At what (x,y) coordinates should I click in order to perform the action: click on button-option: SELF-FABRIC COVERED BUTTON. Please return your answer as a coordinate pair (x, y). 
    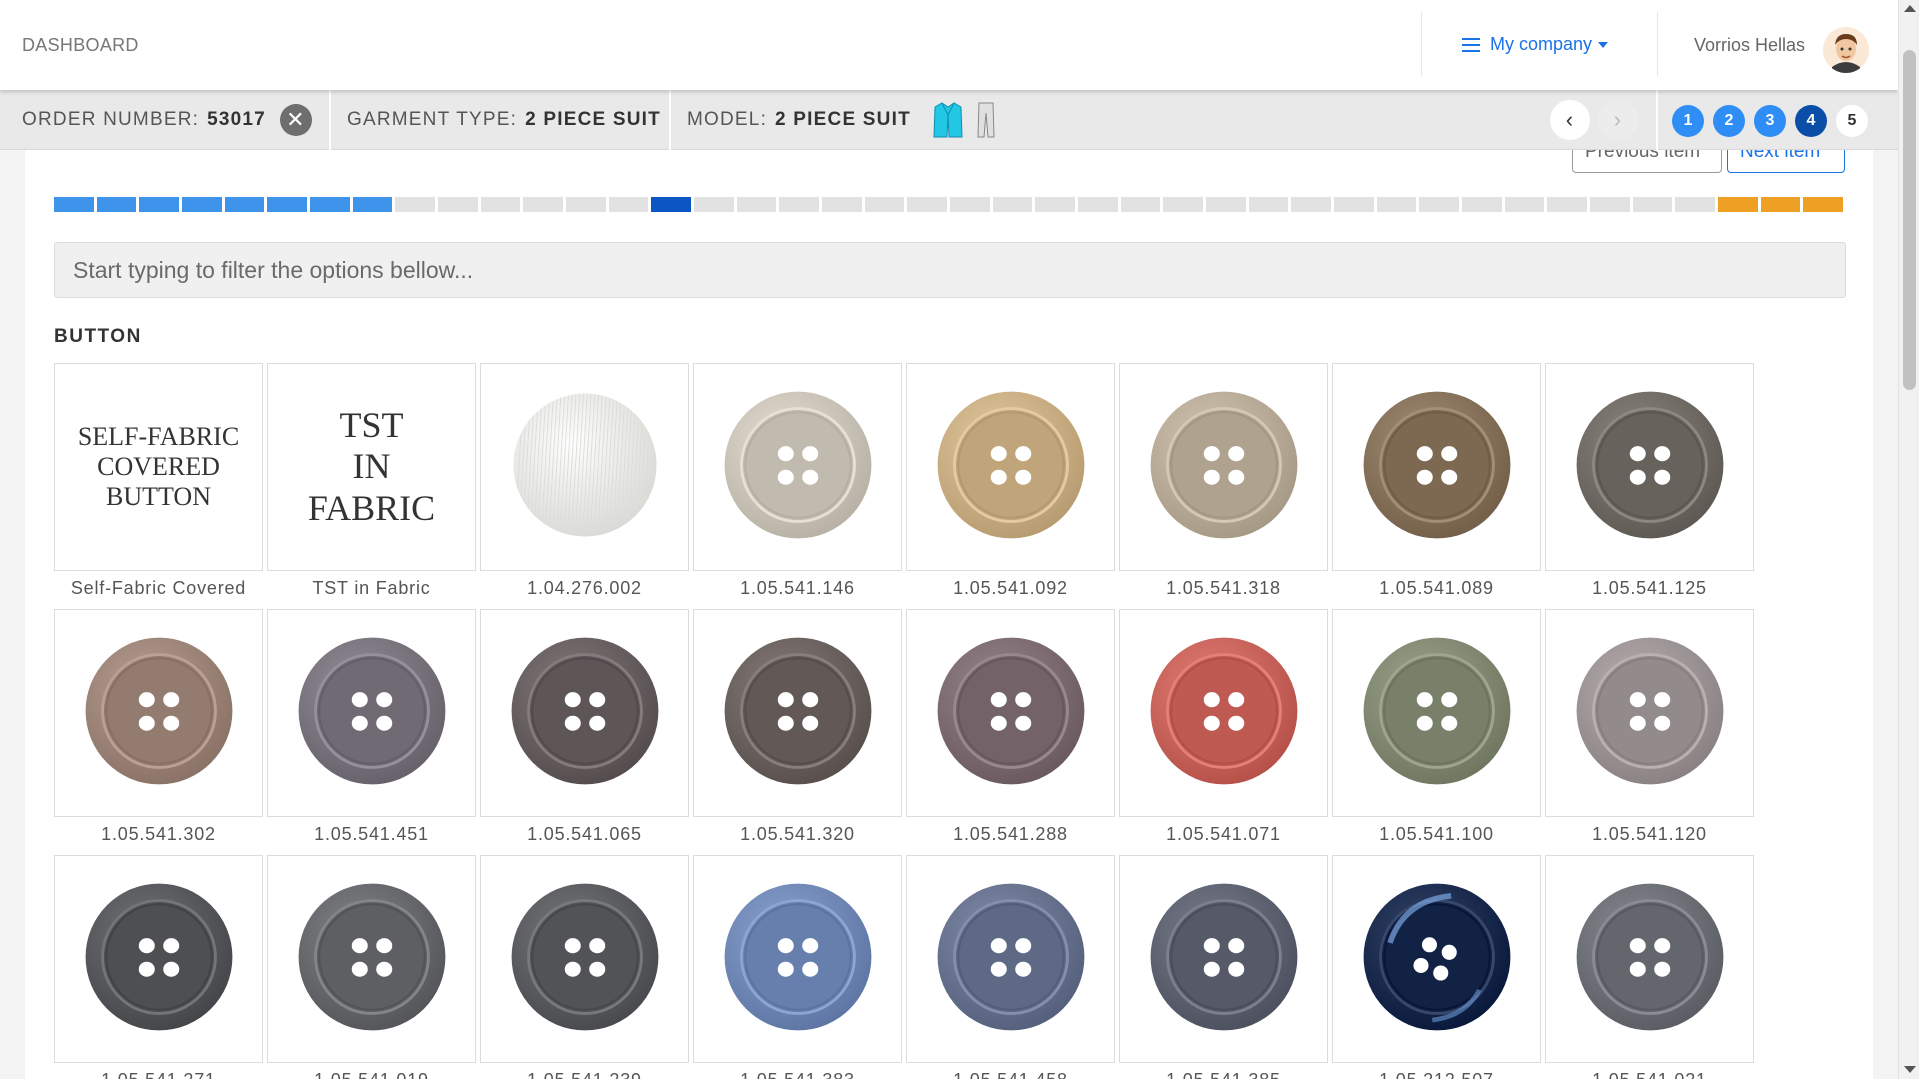
    Looking at the image, I should click on (158, 467).